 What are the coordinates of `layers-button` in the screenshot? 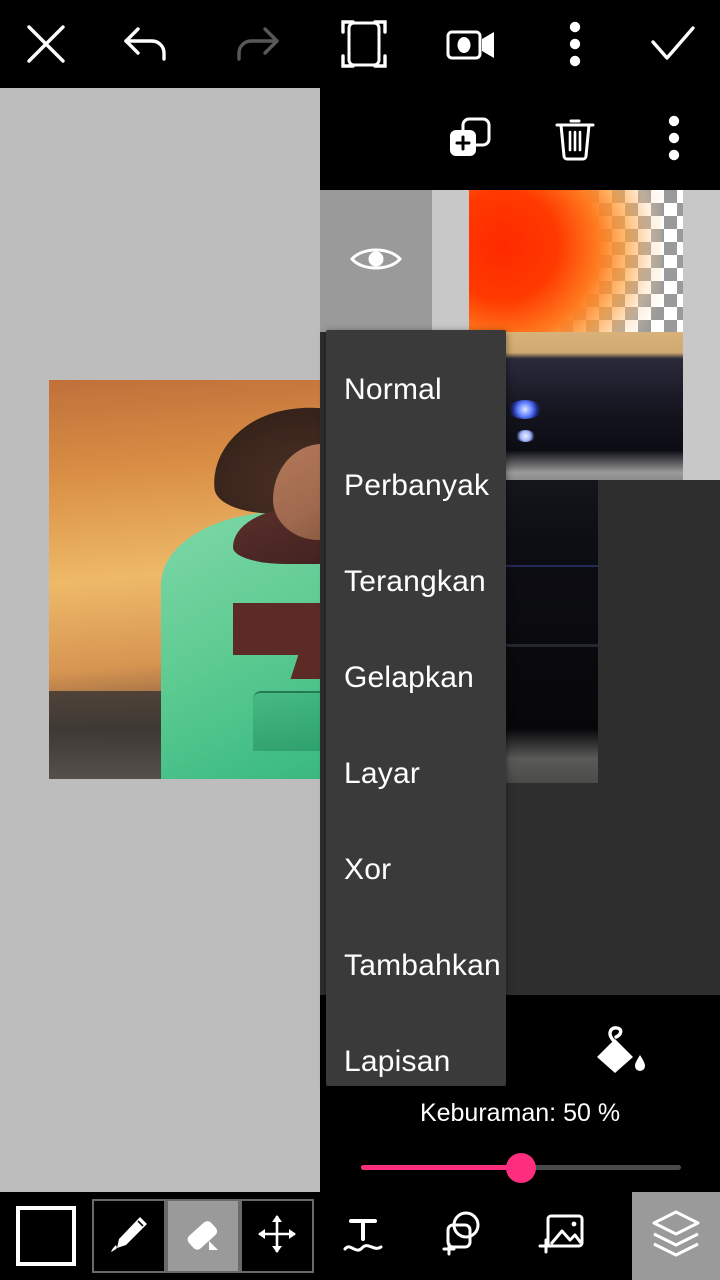 It's located at (676, 1236).